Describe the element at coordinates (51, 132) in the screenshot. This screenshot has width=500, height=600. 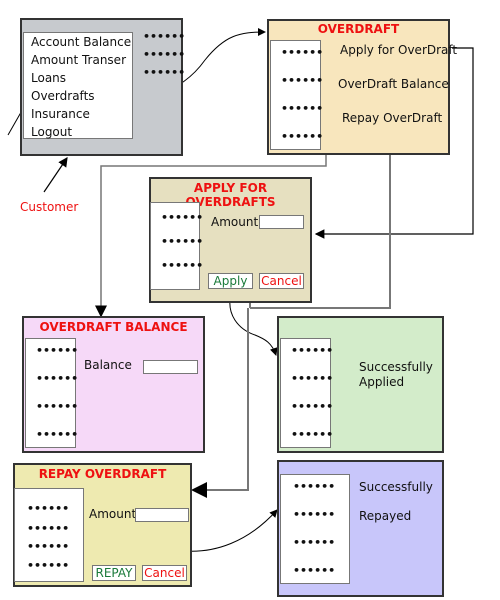
I see `menu-item-logout: Logout` at that location.